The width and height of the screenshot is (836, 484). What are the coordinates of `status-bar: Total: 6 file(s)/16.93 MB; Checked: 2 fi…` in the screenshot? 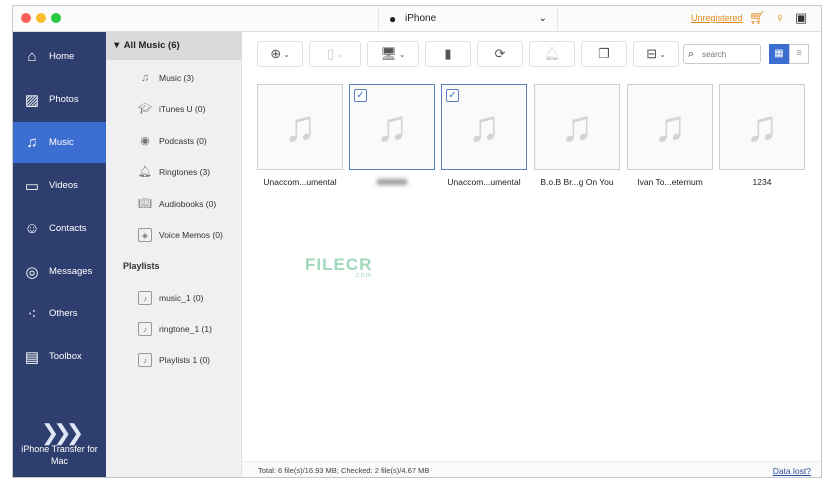 It's located at (531, 469).